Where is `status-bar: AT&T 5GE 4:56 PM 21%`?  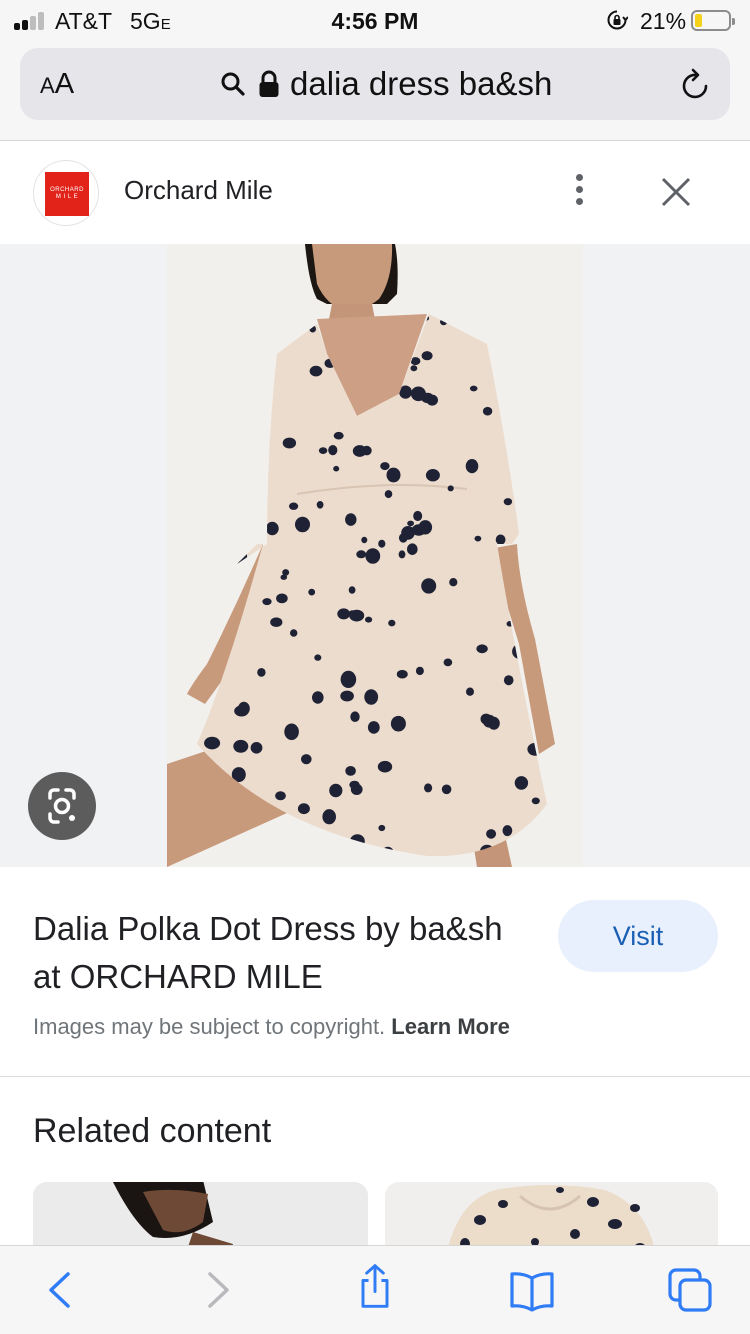 status-bar: AT&T 5GE 4:56 PM 21% is located at coordinates (375, 22).